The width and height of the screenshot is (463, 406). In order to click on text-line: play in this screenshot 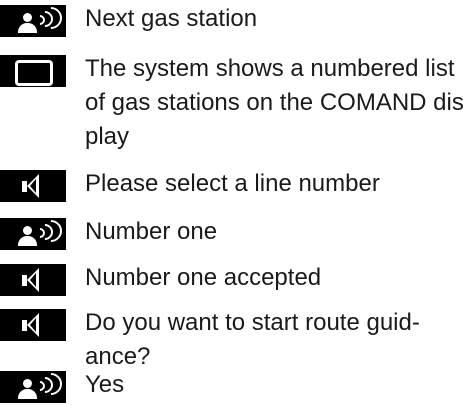, I will do `click(107, 136)`.